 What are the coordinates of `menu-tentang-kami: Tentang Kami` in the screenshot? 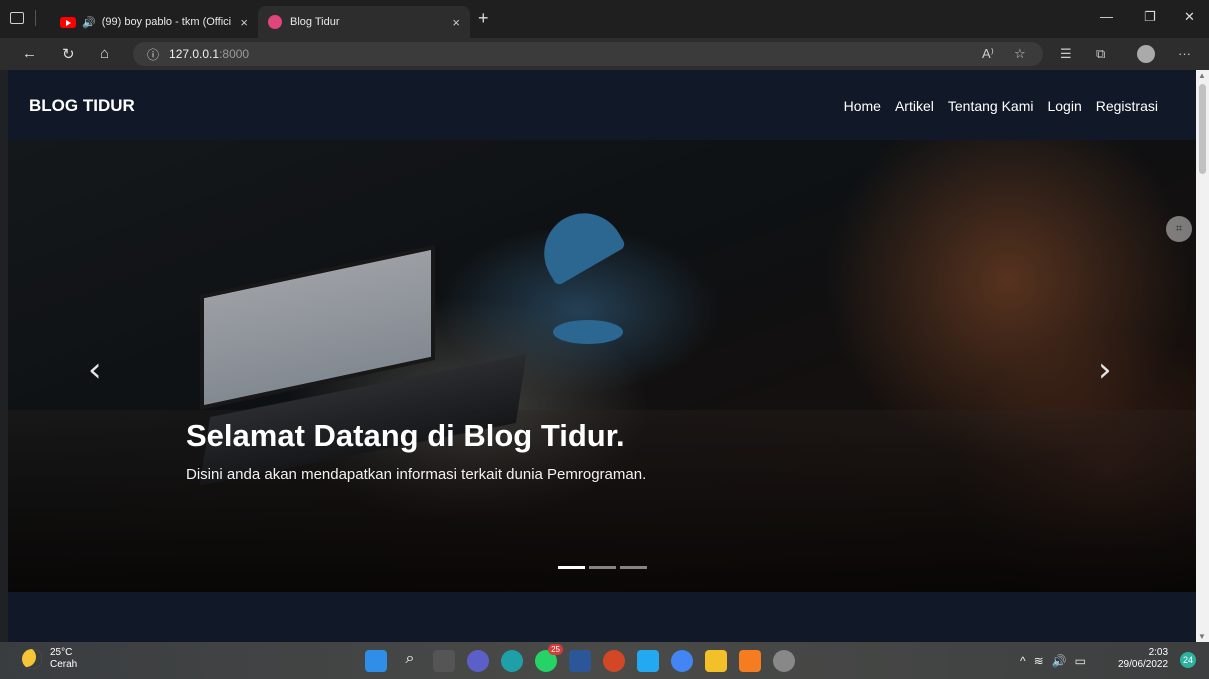 It's located at (991, 106).